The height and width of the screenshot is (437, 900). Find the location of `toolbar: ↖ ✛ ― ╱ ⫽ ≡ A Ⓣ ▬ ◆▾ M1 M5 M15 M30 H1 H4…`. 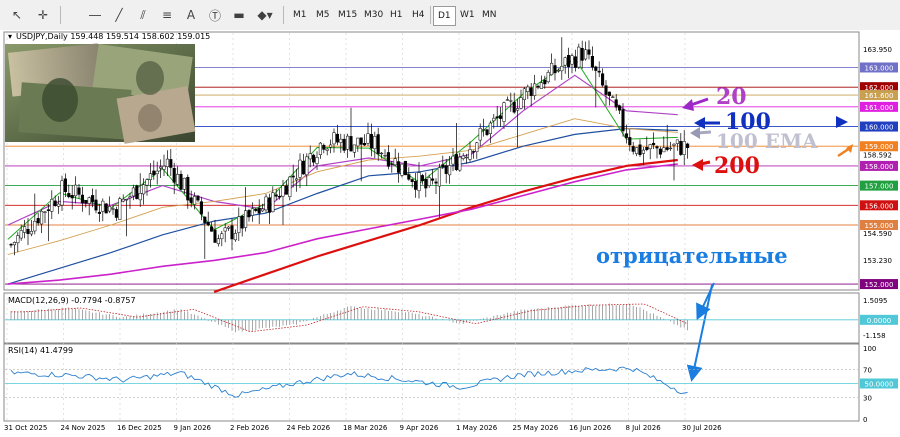

toolbar: ↖ ✛ ― ╱ ⫽ ≡ A Ⓣ ▬ ◆▾ M1 M5 M15 M30 H1 H4… is located at coordinates (450, 15).